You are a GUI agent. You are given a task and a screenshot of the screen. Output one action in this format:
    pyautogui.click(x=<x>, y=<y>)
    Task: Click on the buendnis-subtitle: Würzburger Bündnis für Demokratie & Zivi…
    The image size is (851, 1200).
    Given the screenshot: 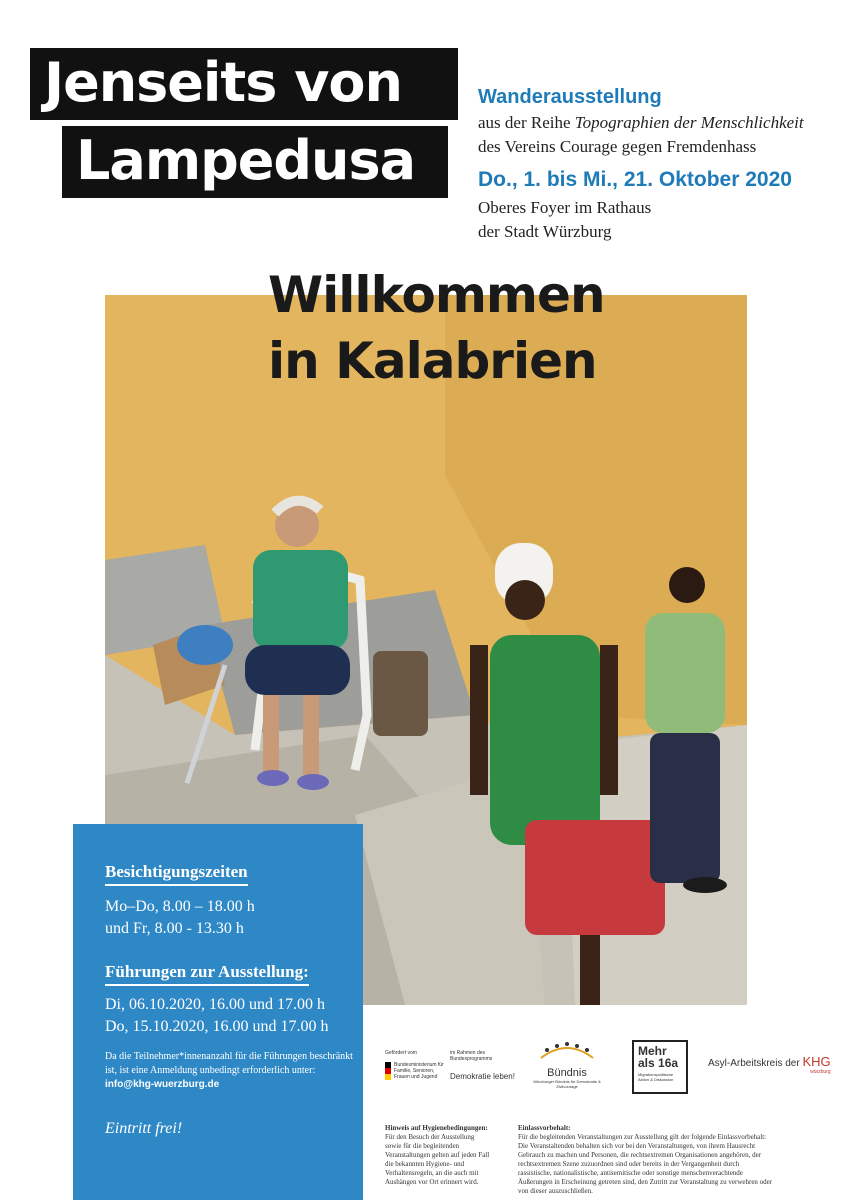 What is the action you would take?
    pyautogui.click(x=567, y=1084)
    